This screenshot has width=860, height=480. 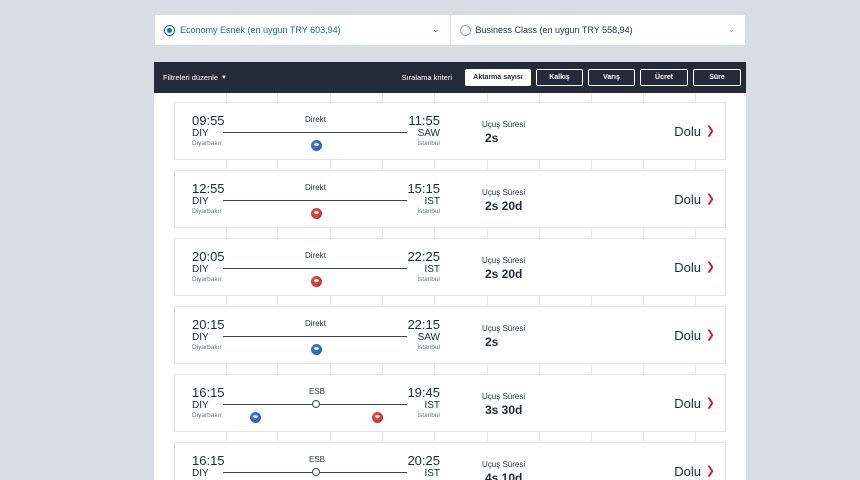 What do you see at coordinates (465, 30) in the screenshot?
I see `radio-unchecked-icon` at bounding box center [465, 30].